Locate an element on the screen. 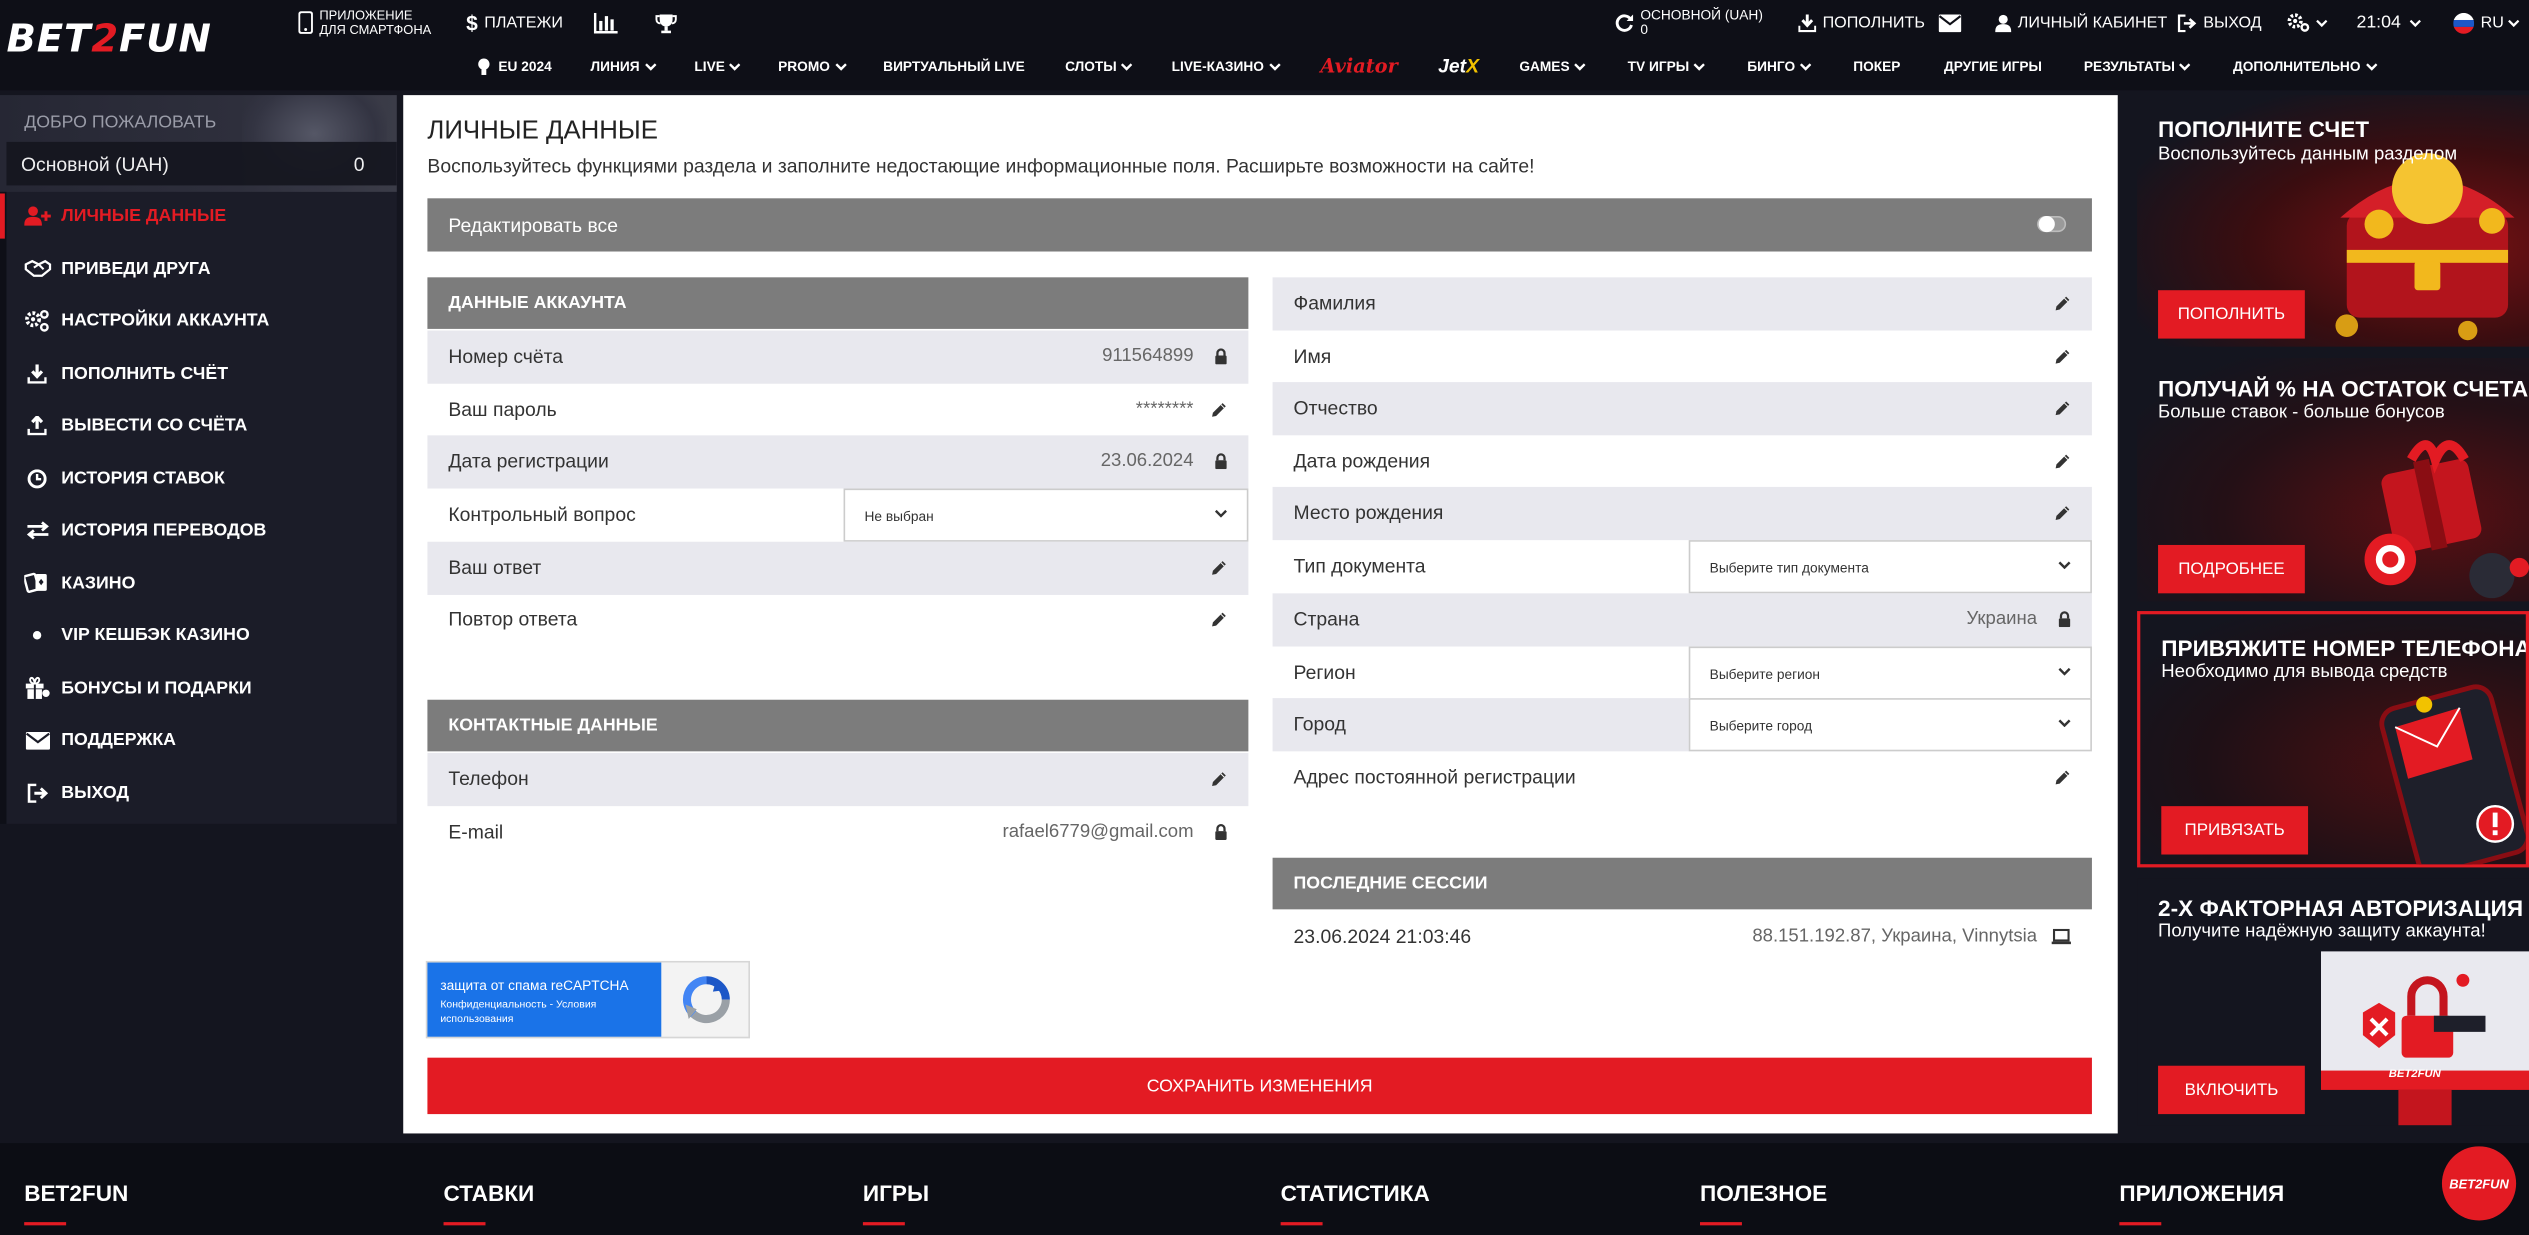 The width and height of the screenshot is (2529, 1235). sidebar-item-vip-cashback: VIP КЕШБЭК КАЗИНО is located at coordinates (201, 635).